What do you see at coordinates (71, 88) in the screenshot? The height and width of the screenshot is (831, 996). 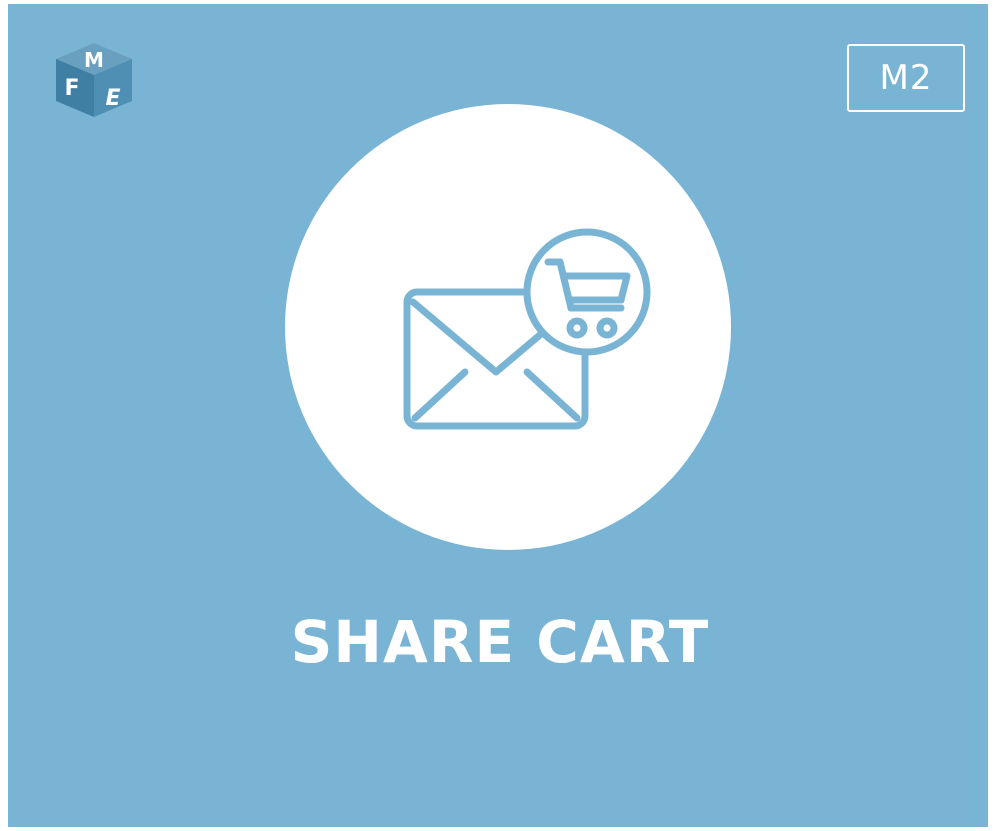 I see `svg-text: F` at bounding box center [71, 88].